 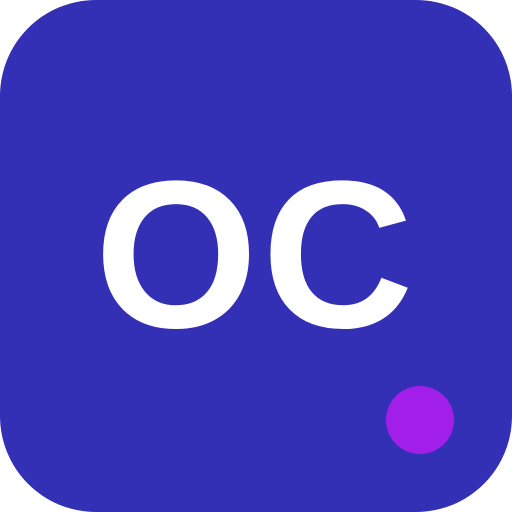 What do you see at coordinates (420, 420) in the screenshot?
I see `status-dot-icon` at bounding box center [420, 420].